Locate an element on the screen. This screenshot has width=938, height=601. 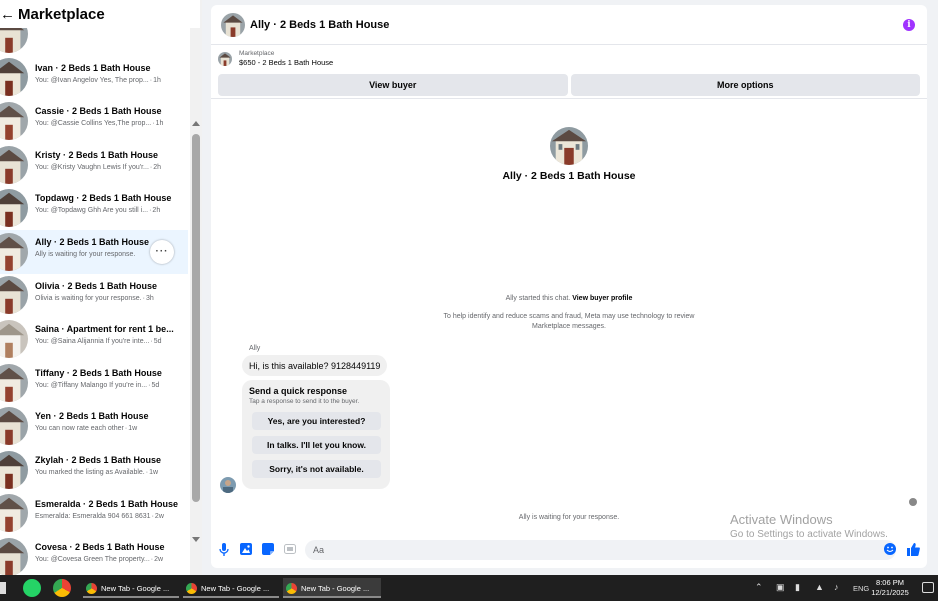
conversation-time: 2w is located at coordinates (159, 516).